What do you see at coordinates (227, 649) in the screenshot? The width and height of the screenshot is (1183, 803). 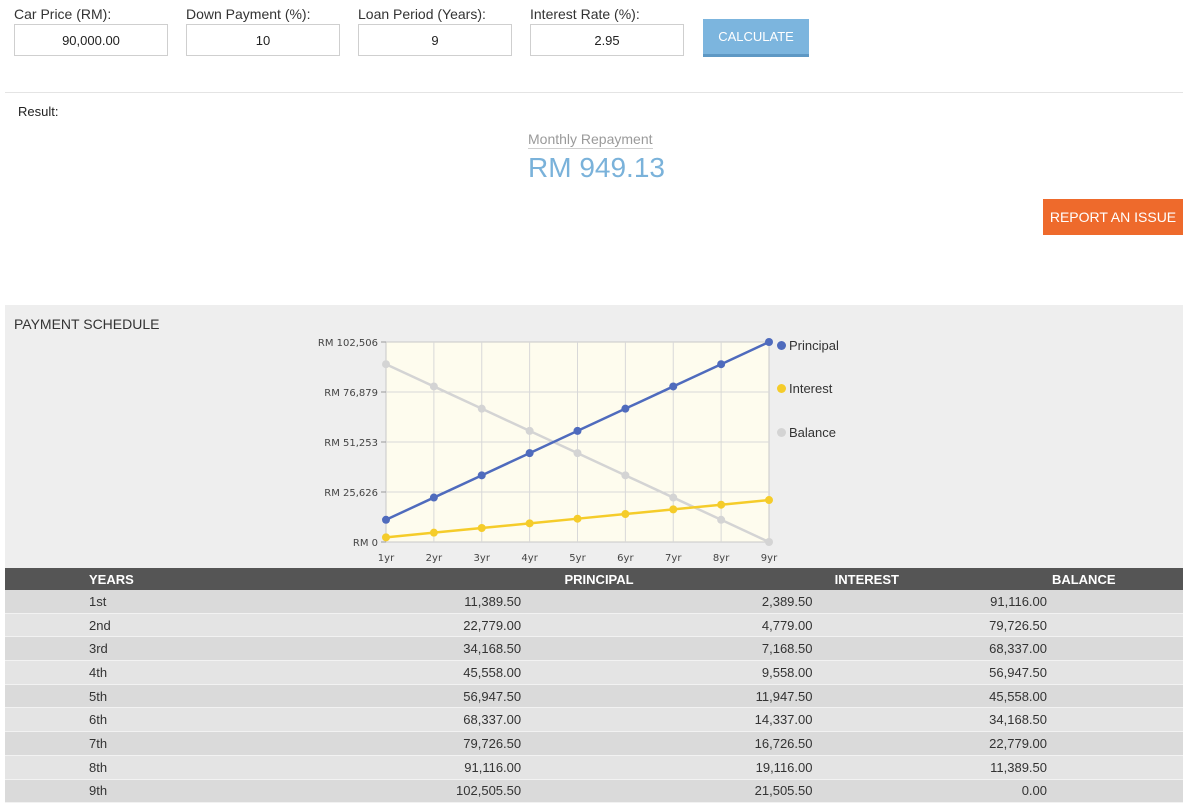 I see `year-cell: 3rd` at bounding box center [227, 649].